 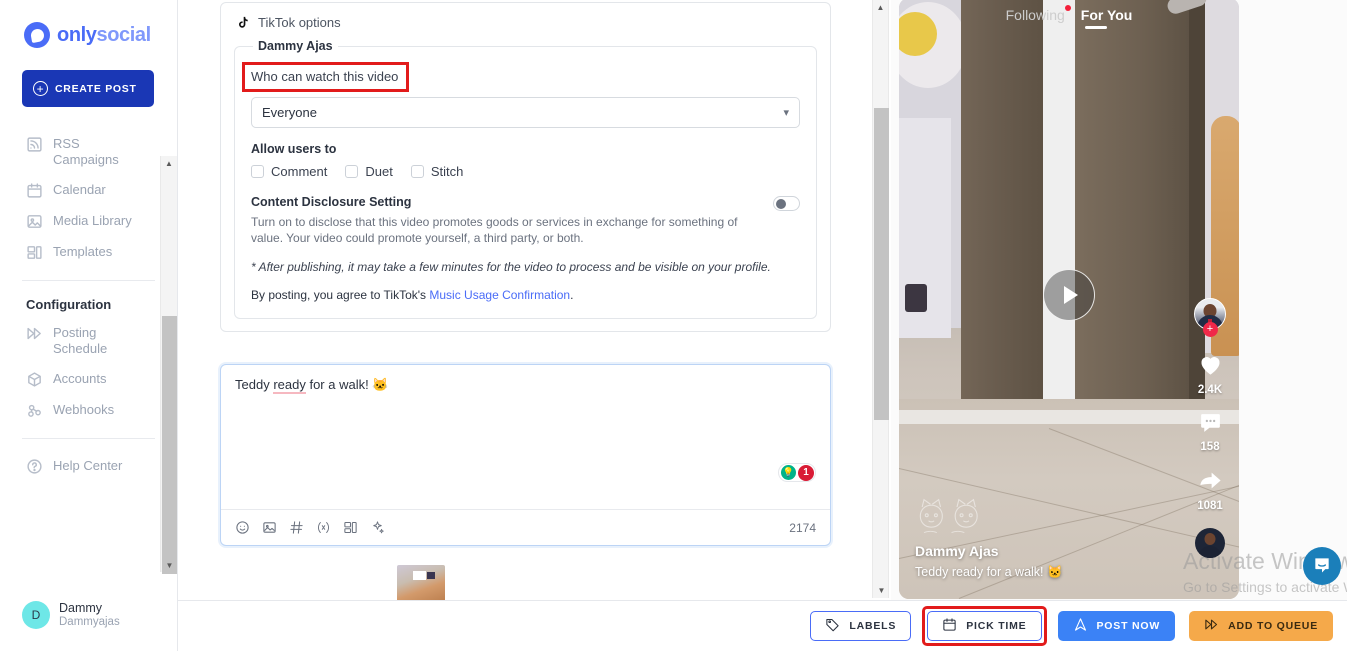 What do you see at coordinates (1210, 424) in the screenshot?
I see `comment-icon` at bounding box center [1210, 424].